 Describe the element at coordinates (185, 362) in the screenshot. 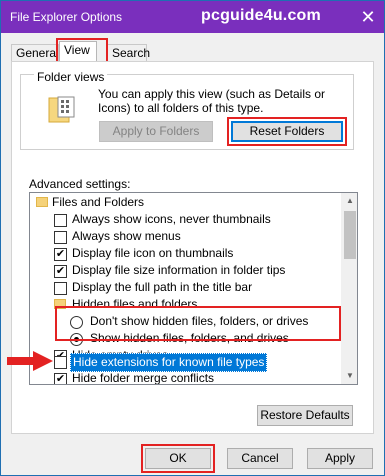

I see `list-item-selected: Hide extensions for known file types` at that location.